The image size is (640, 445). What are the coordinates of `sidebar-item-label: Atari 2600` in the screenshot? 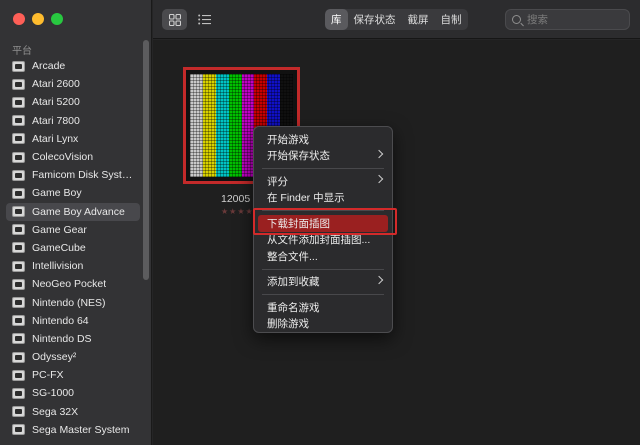 It's located at (56, 84).